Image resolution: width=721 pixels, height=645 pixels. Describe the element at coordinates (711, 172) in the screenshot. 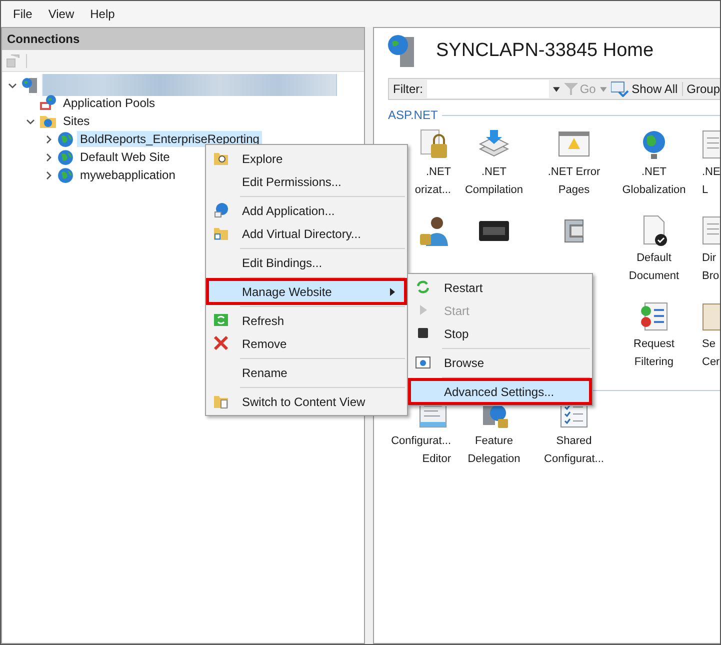

I see `feature-label: .NE` at that location.